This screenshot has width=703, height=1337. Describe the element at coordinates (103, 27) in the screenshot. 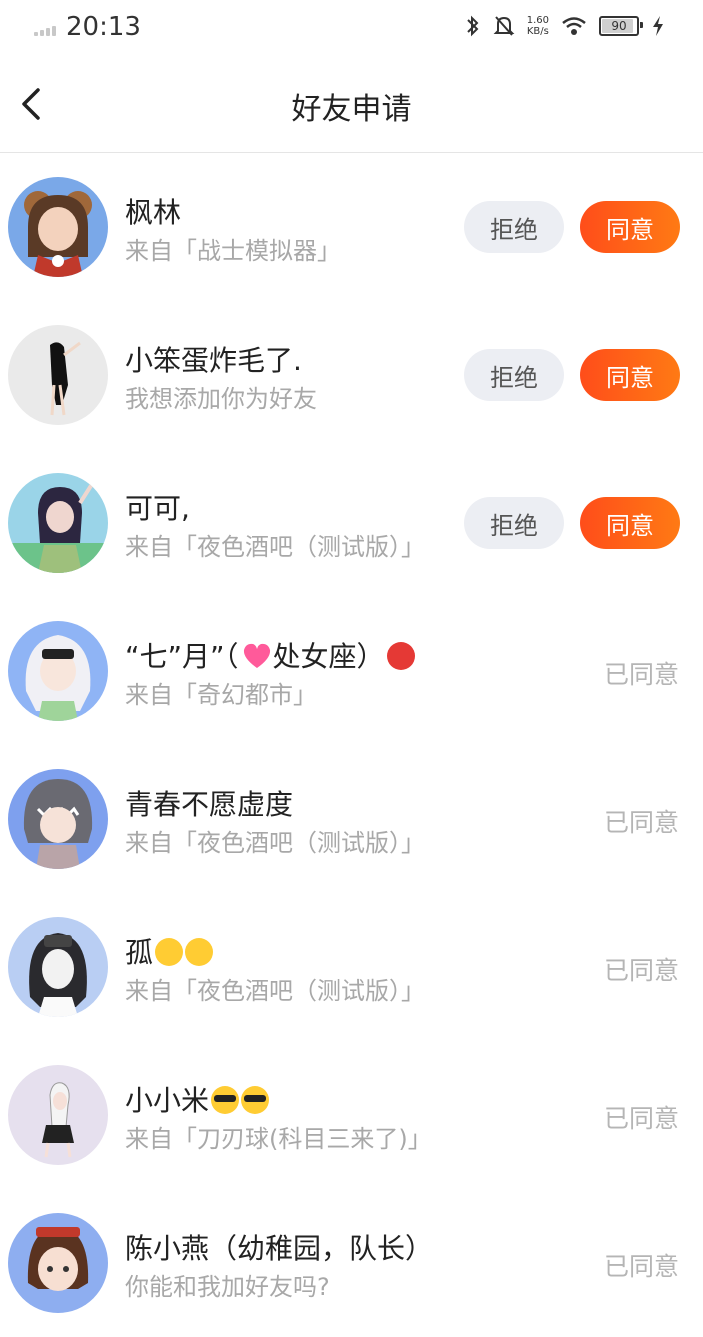

I see `status-time: 20:13` at that location.